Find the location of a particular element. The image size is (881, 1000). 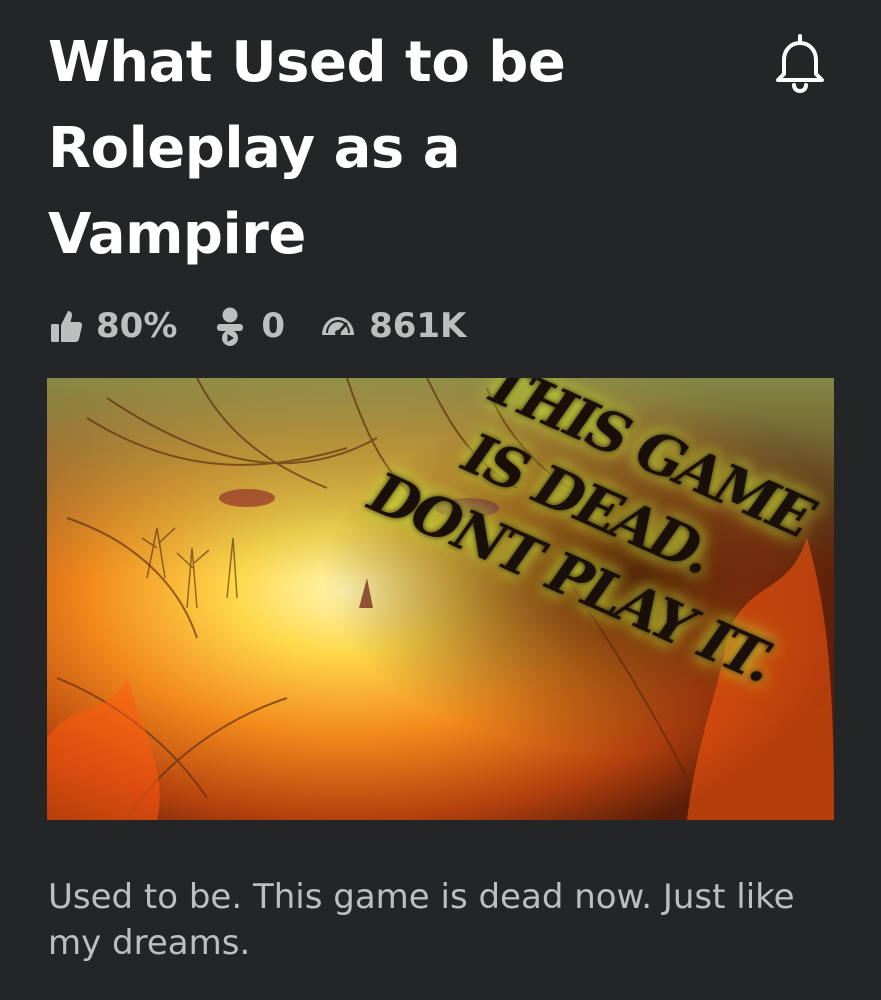

players-icon is located at coordinates (230, 326).